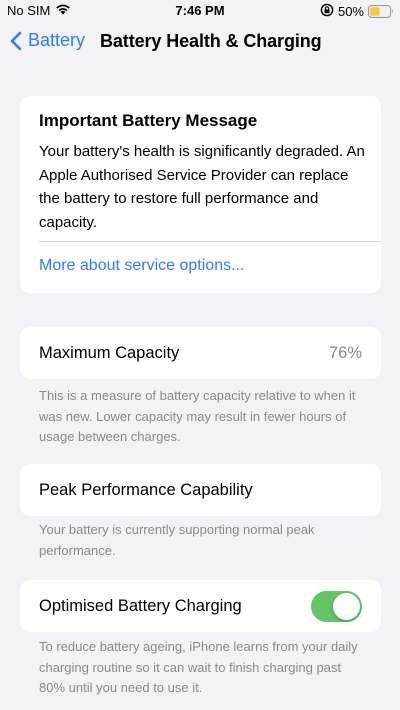 This screenshot has width=400, height=710. What do you see at coordinates (210, 241) in the screenshot?
I see `divider` at bounding box center [210, 241].